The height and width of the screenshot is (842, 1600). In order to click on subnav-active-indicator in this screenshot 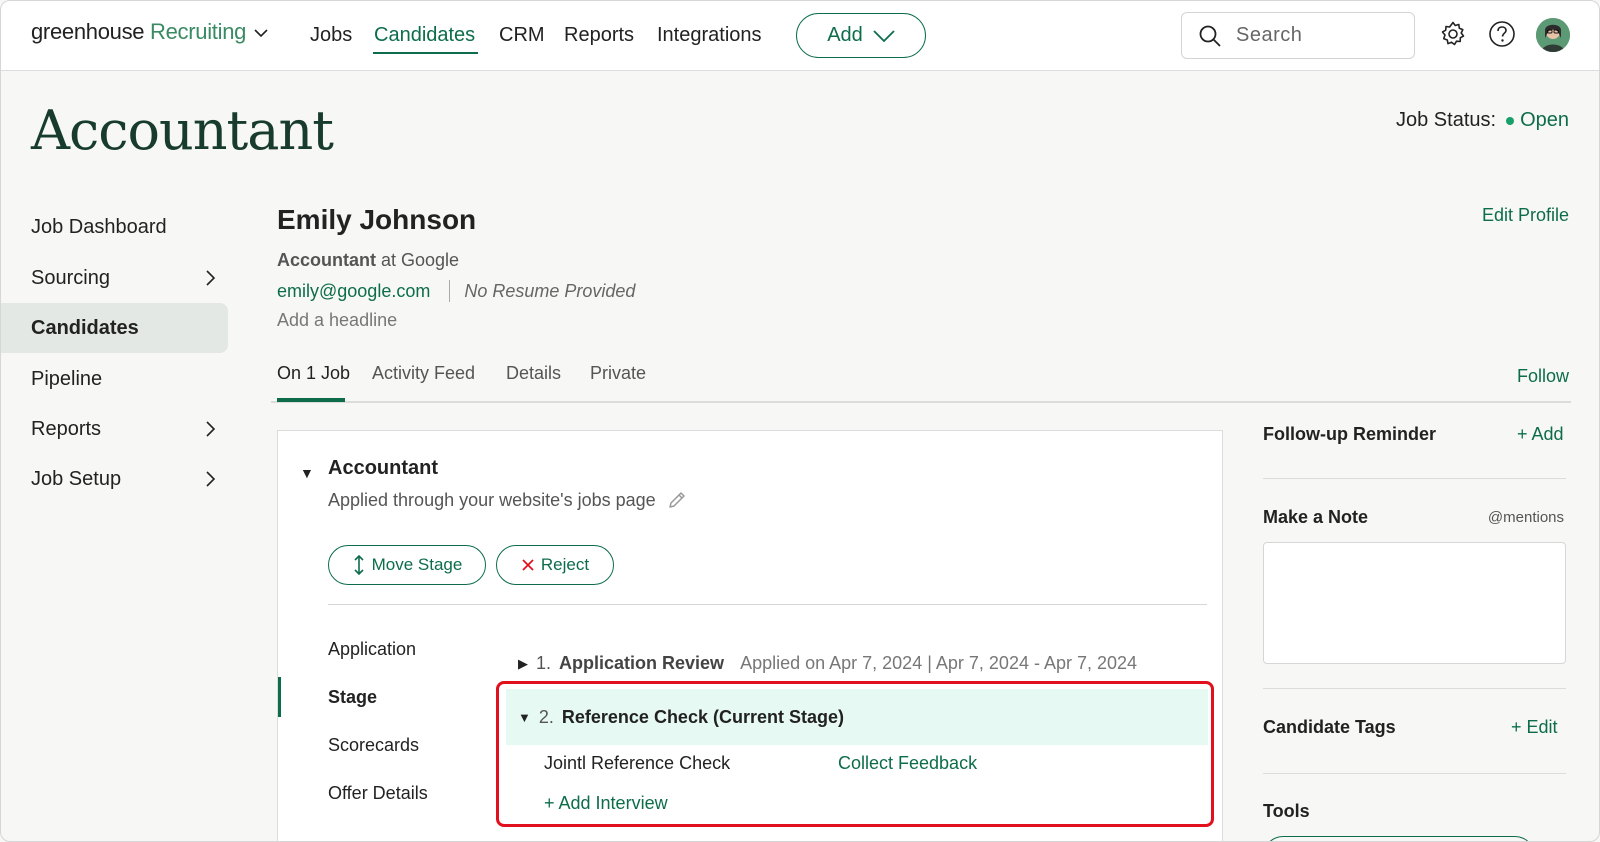, I will do `click(279, 697)`.